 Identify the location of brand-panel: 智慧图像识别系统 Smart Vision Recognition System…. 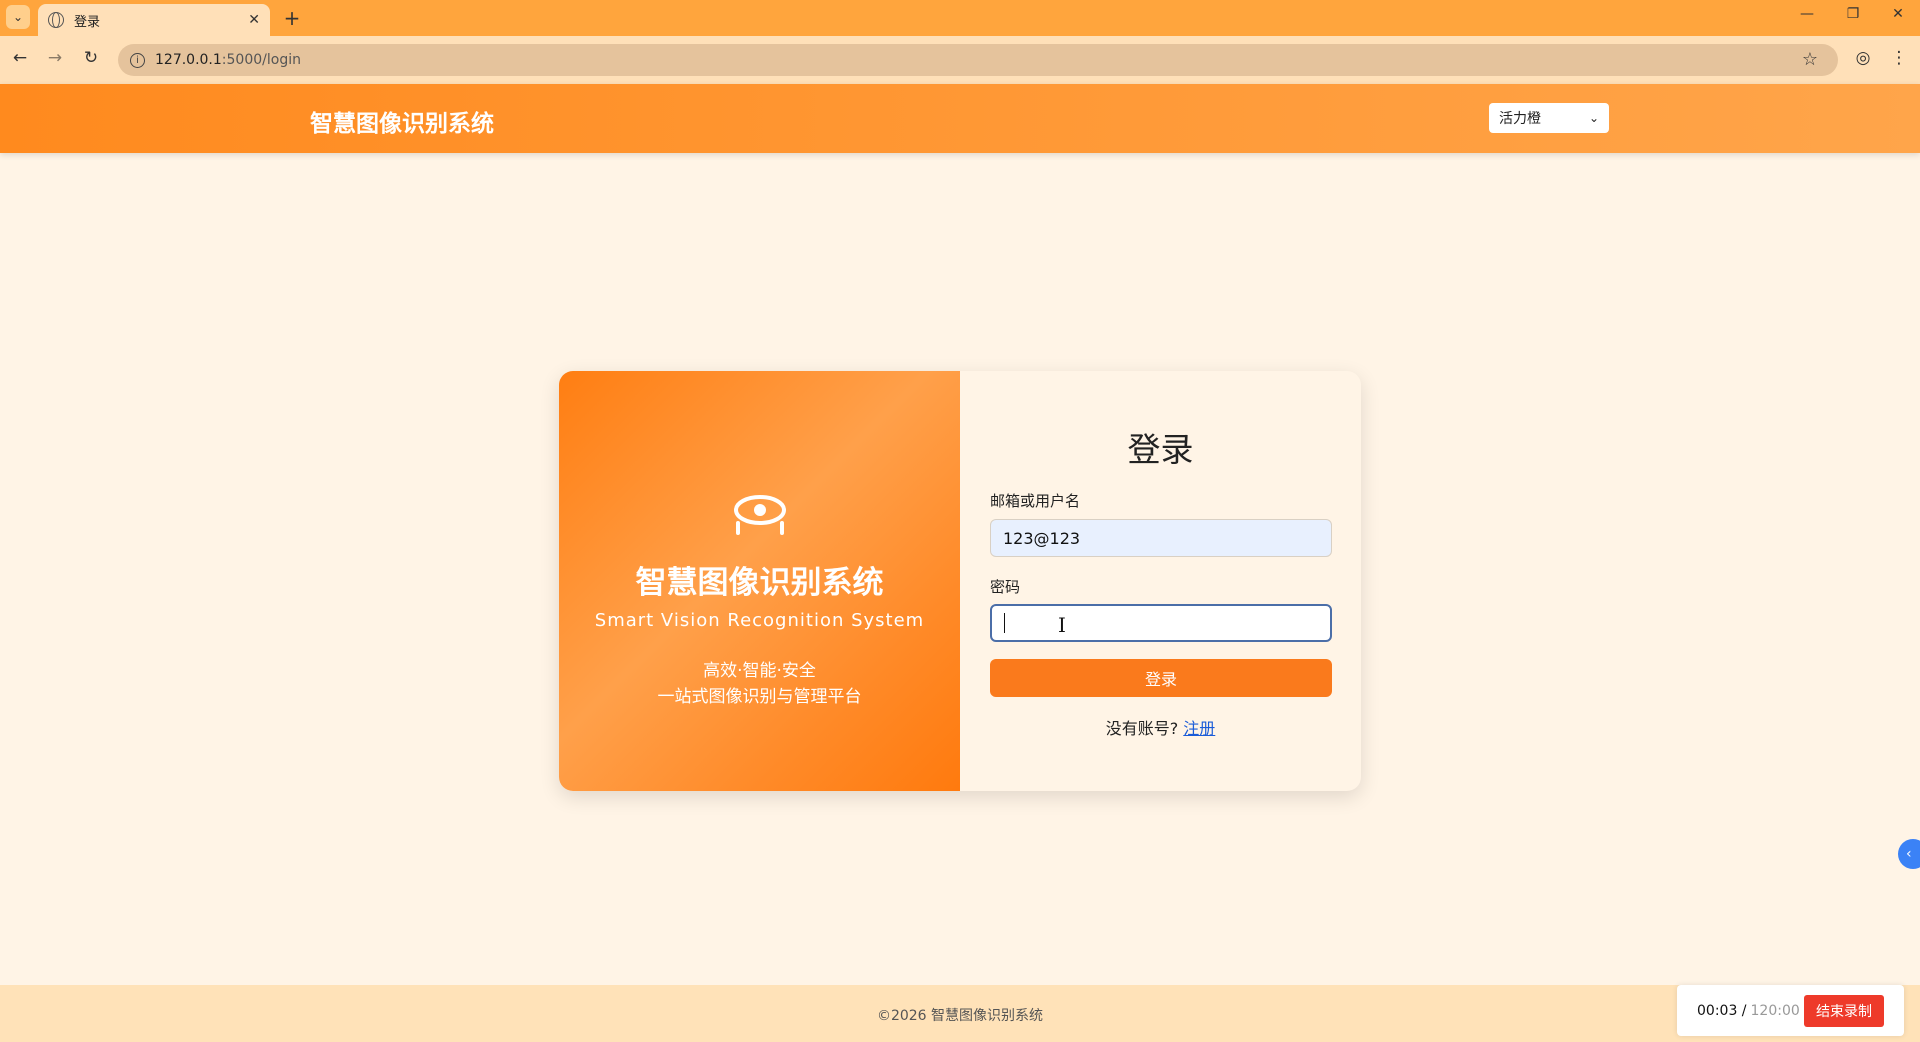
(759, 581).